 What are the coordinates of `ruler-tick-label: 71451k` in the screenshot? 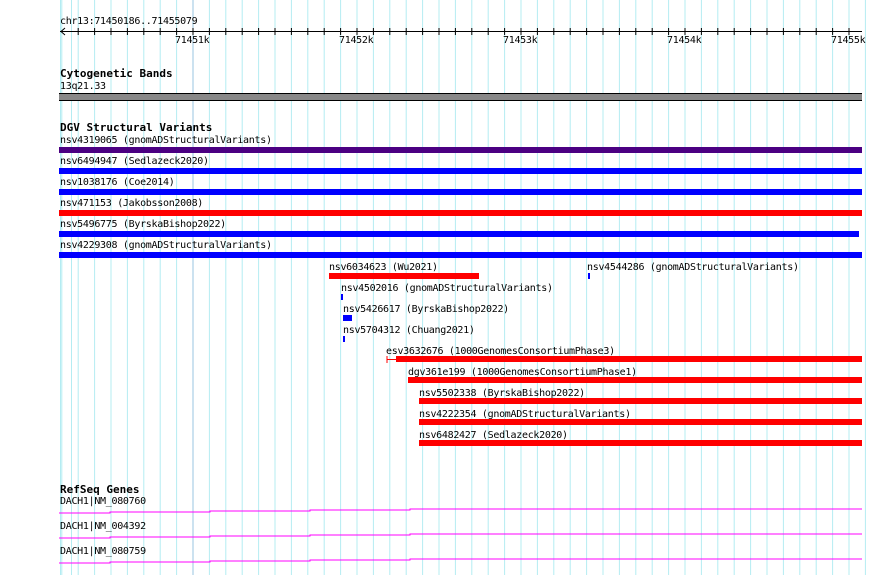 It's located at (192, 40).